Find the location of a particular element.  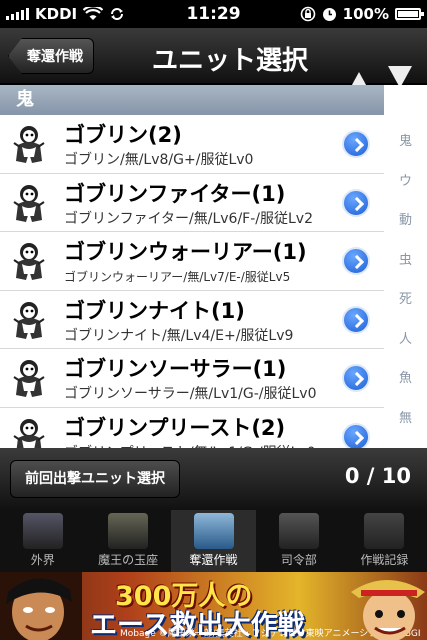

unit-row: ゴブリンプリースト(2)ゴブリンプリースト/無/Lv1/G-/服従Lv0 is located at coordinates (192, 428).